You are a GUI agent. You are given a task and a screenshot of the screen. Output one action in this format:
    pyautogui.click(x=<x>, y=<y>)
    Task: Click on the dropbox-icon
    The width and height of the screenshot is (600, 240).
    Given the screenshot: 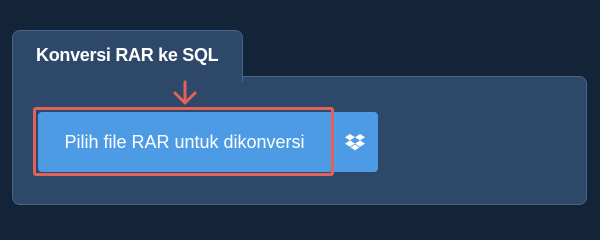 What is the action you would take?
    pyautogui.click(x=354, y=142)
    